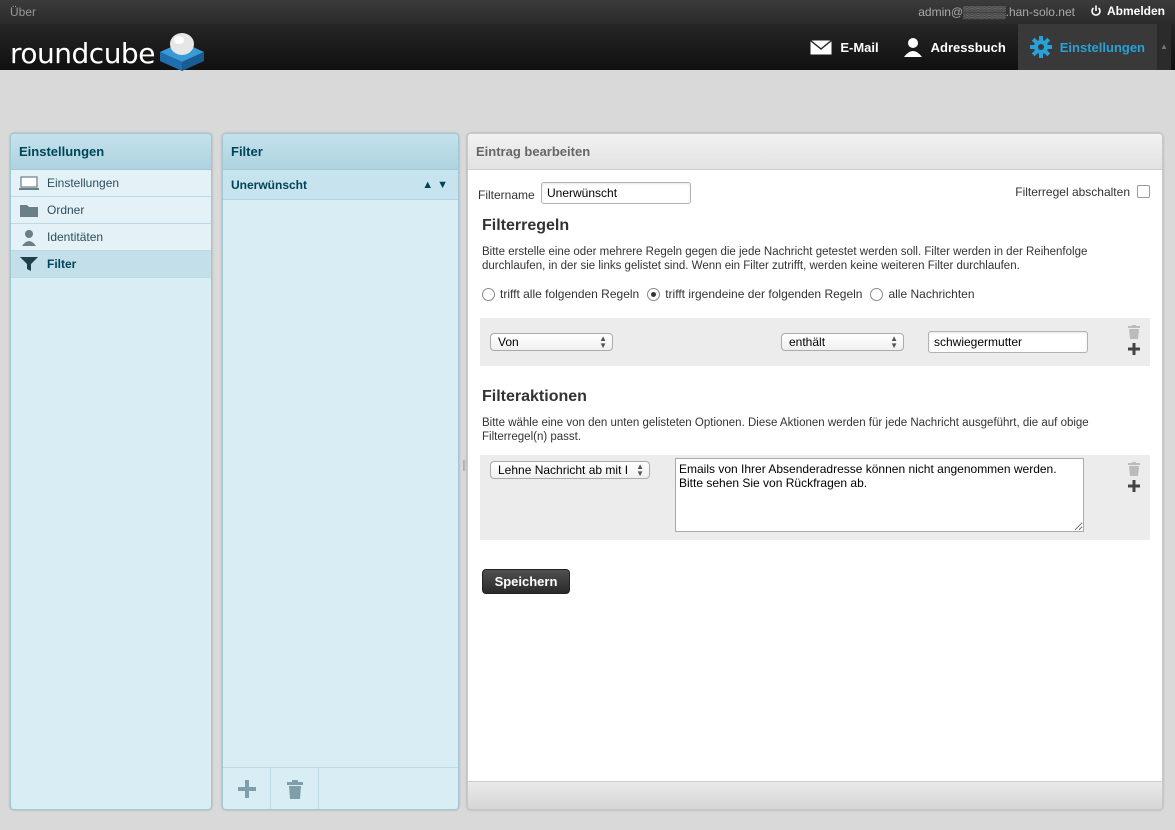  I want to click on panel-splitter: ║, so click(464, 471).